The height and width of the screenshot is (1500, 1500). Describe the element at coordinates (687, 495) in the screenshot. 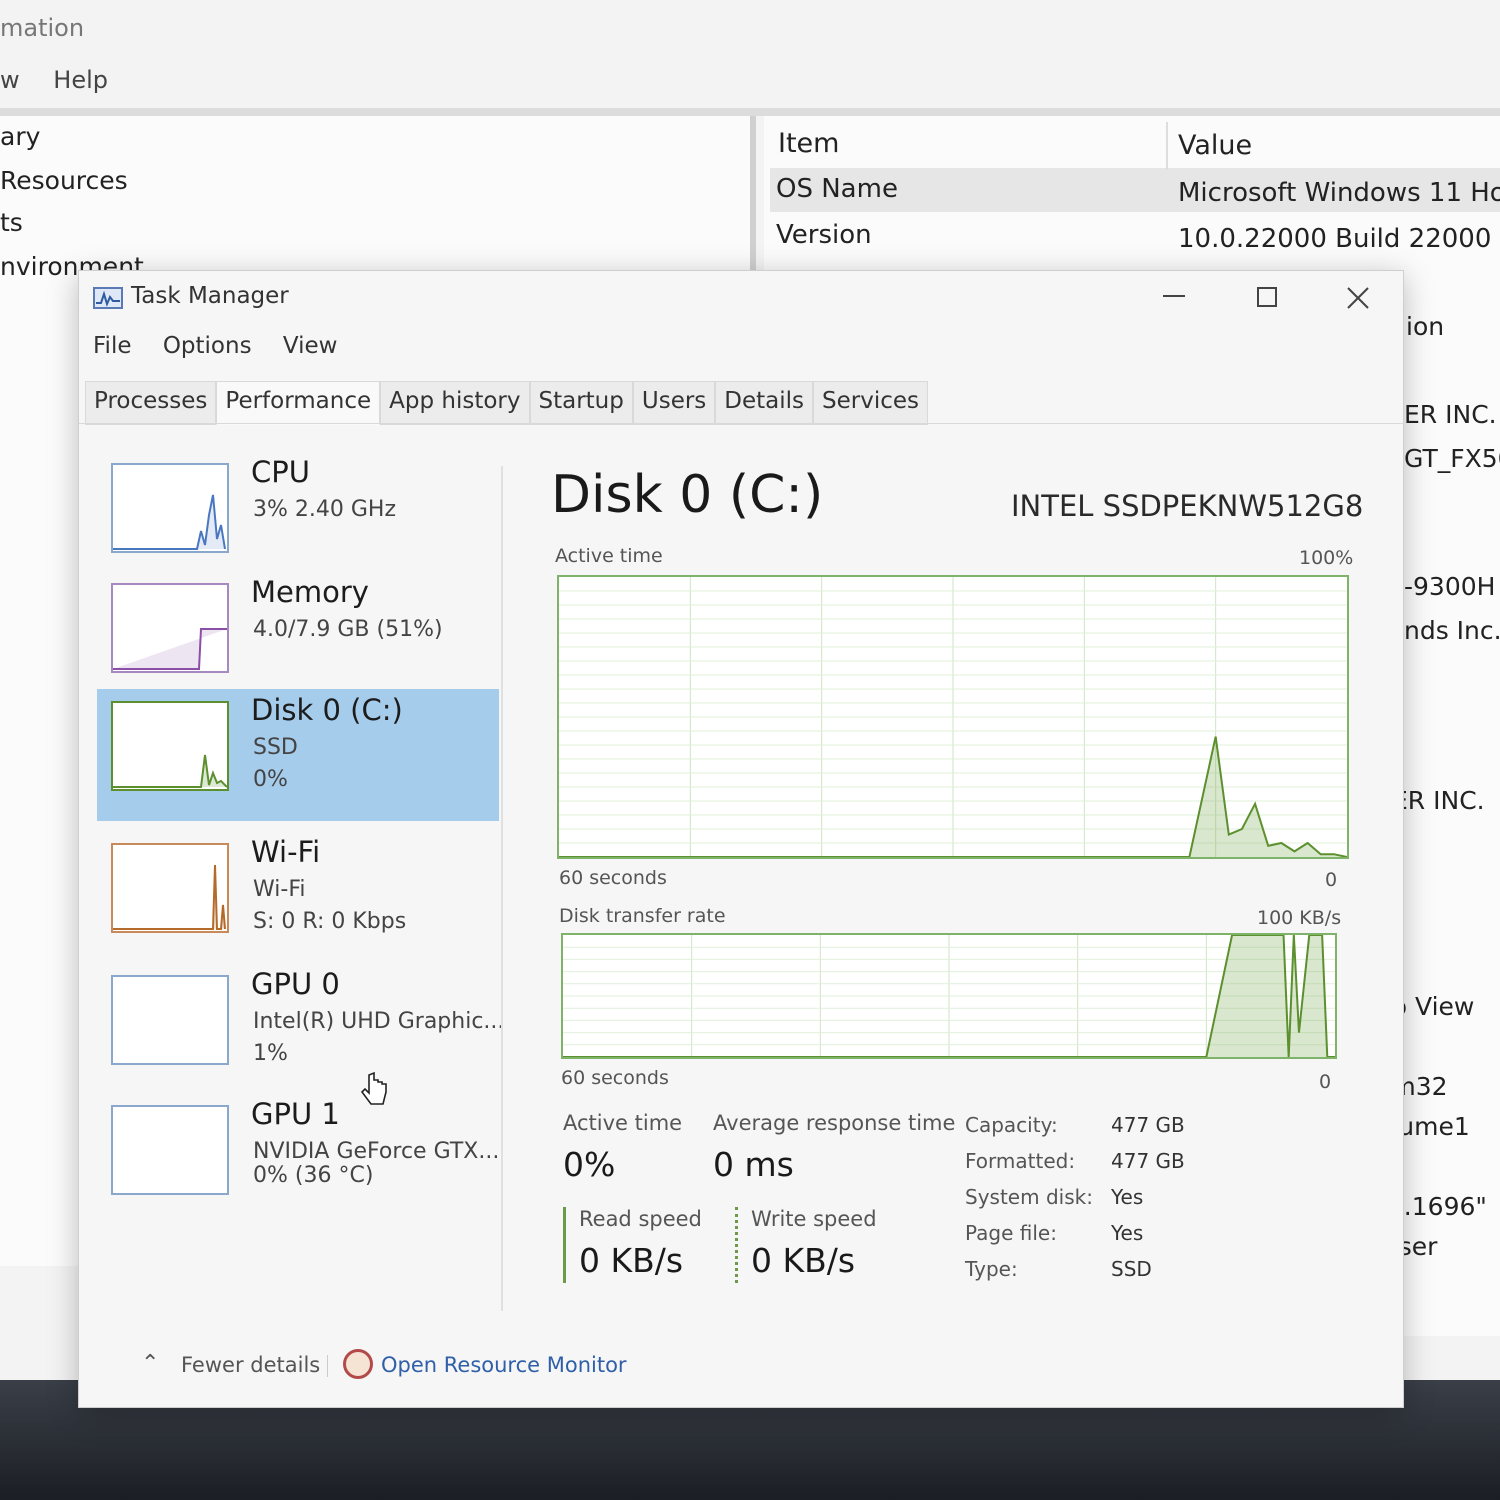

I see `page-title: Disk 0 (C:)` at that location.